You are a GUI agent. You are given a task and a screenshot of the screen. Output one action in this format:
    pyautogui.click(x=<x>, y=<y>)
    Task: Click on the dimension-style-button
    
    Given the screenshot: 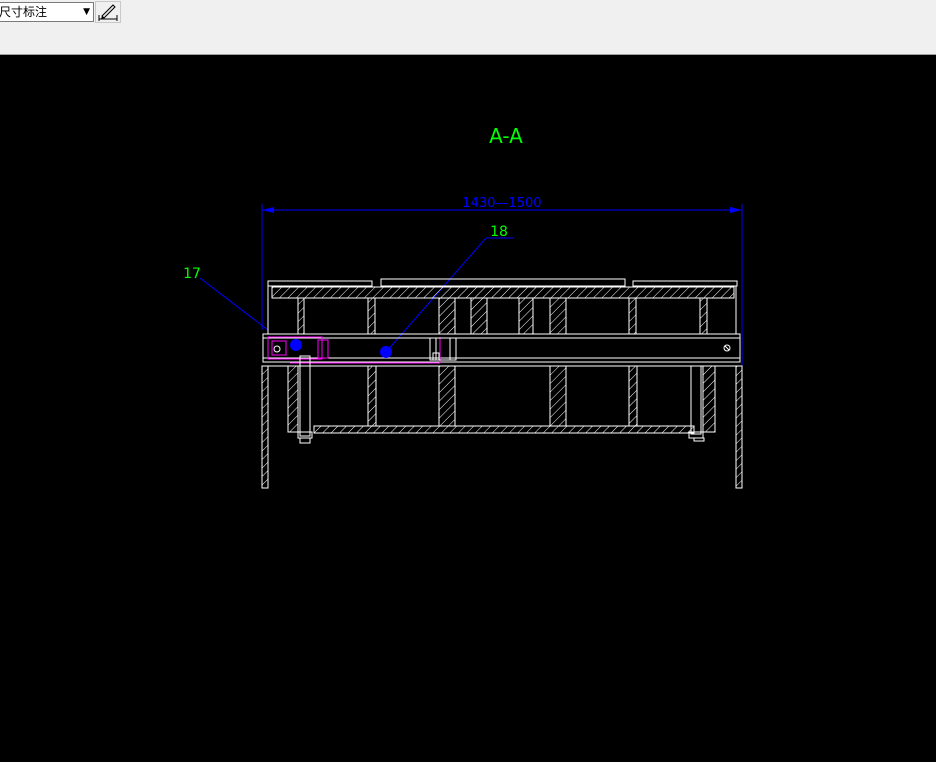 What is the action you would take?
    pyautogui.click(x=108, y=12)
    